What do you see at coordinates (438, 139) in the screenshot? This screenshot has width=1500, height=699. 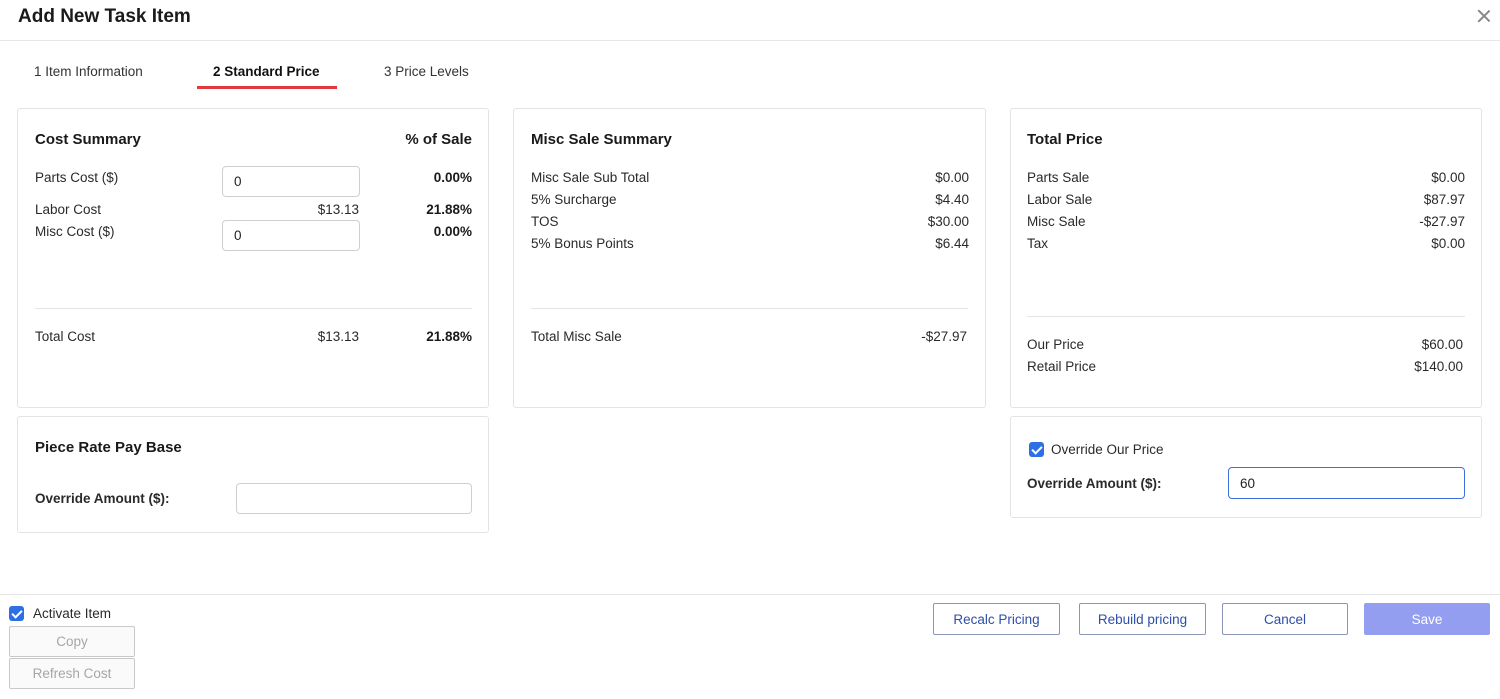 I see `pct-of-sale-header: % of Sale` at bounding box center [438, 139].